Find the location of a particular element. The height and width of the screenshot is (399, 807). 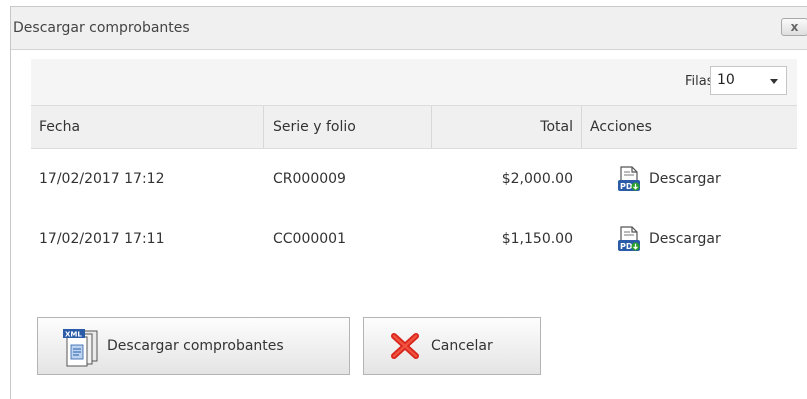

cell-fecha: 17/02/2017 17:12 is located at coordinates (102, 179).